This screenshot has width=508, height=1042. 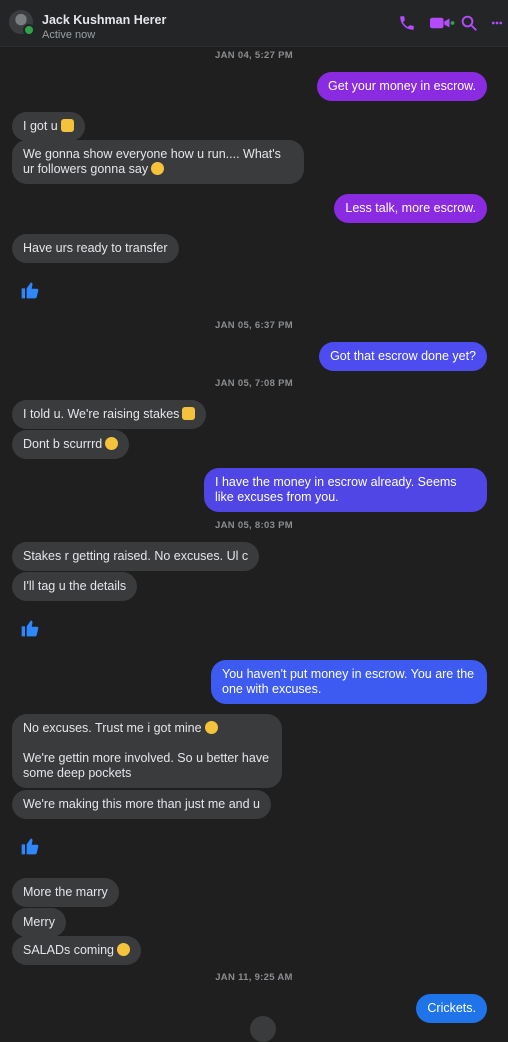 What do you see at coordinates (469, 23) in the screenshot?
I see `search-icon` at bounding box center [469, 23].